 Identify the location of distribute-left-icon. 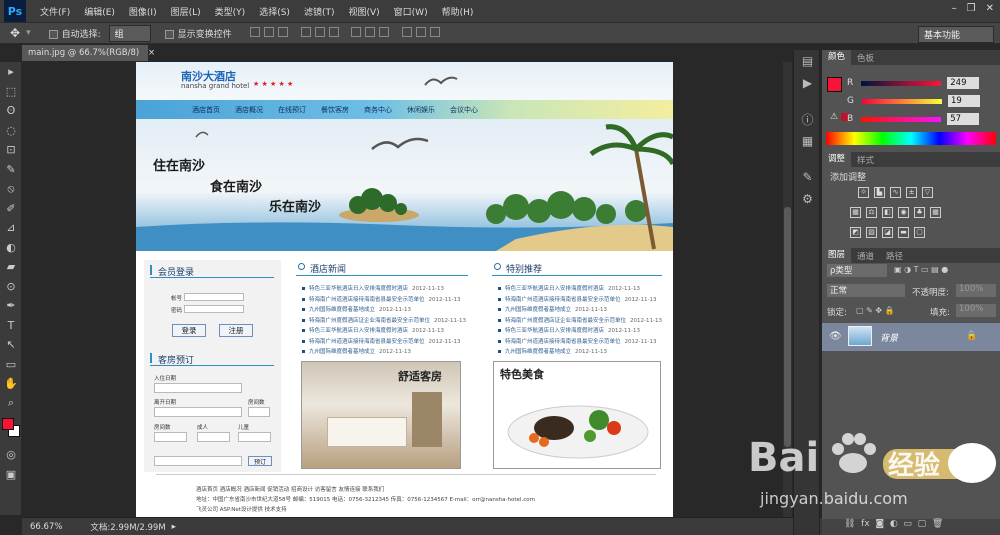
(407, 31).